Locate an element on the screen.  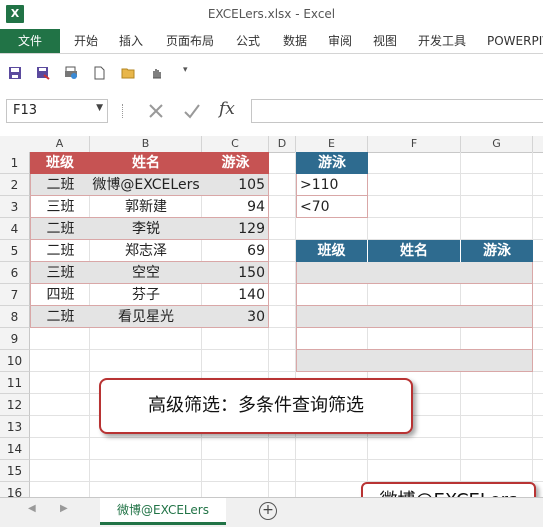
output-header-swim: 游泳 is located at coordinates (497, 251).